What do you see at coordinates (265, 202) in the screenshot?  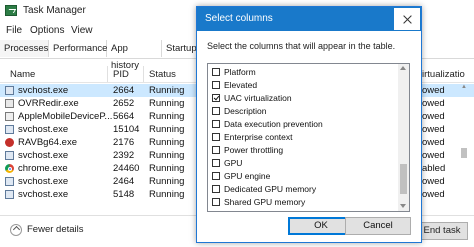 I see `column-option-label: Shared GPU memory` at bounding box center [265, 202].